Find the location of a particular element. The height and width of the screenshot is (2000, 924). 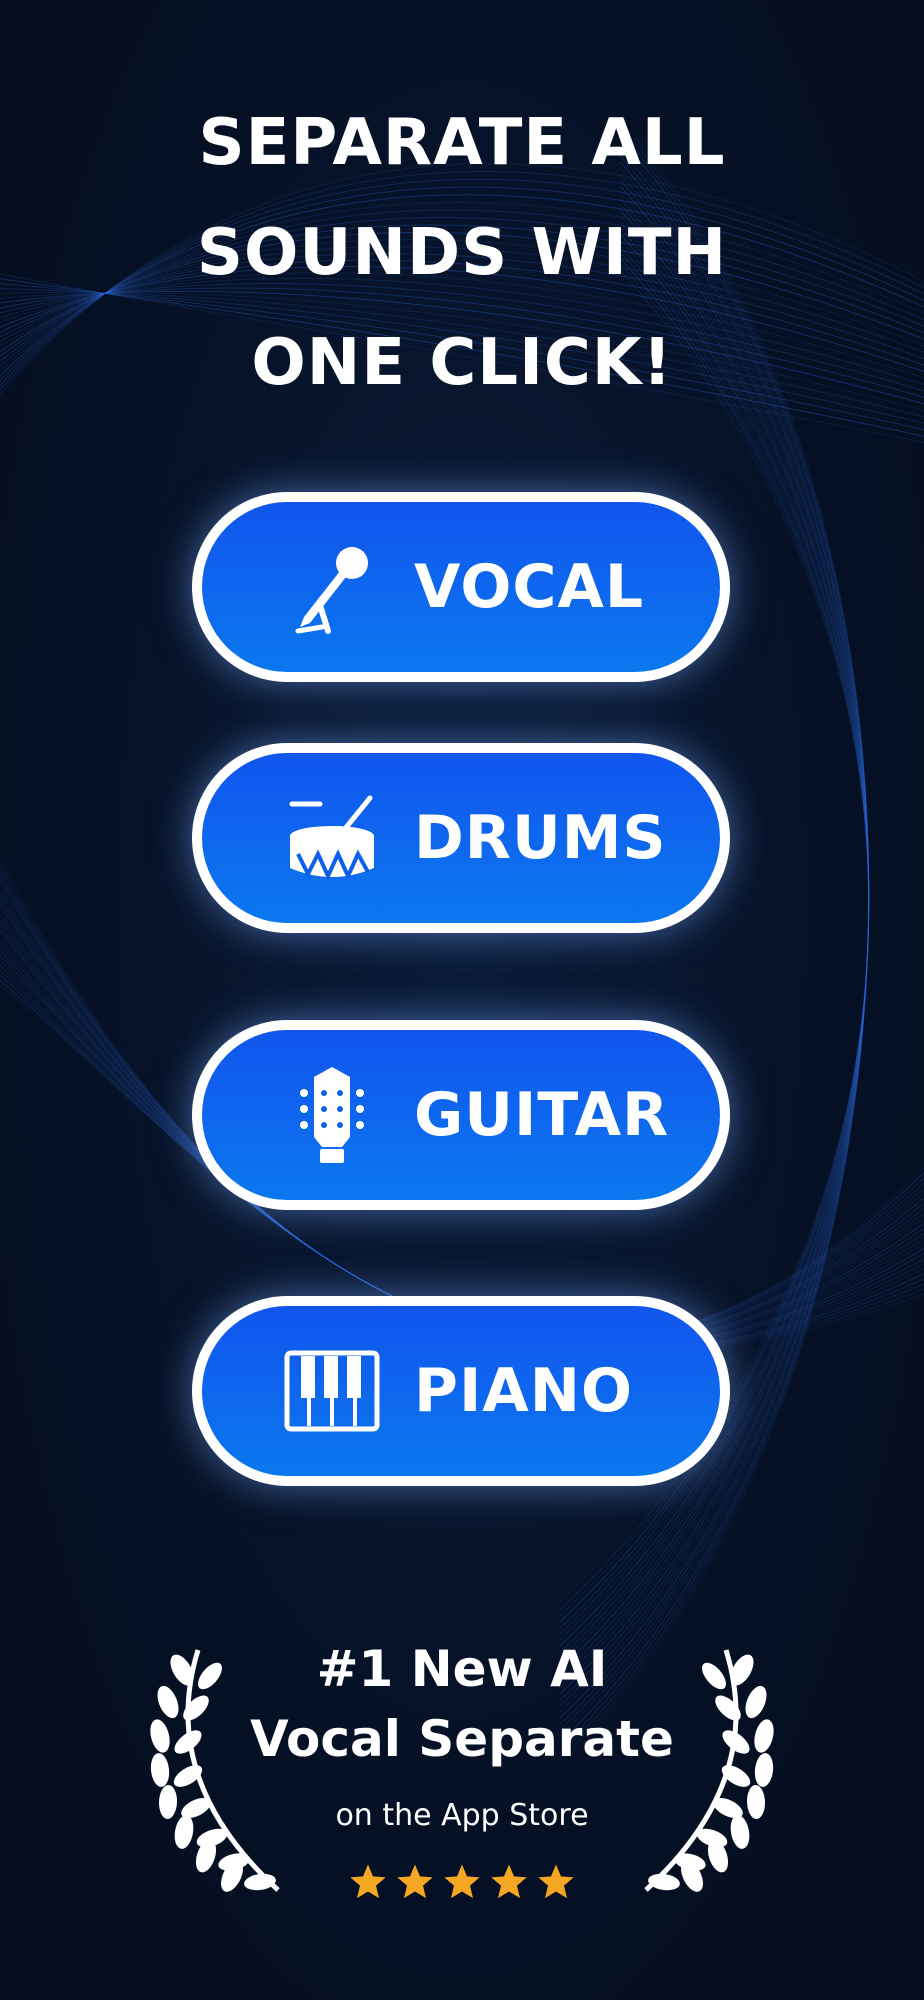

vocal-label: VOCAL is located at coordinates (529, 587).